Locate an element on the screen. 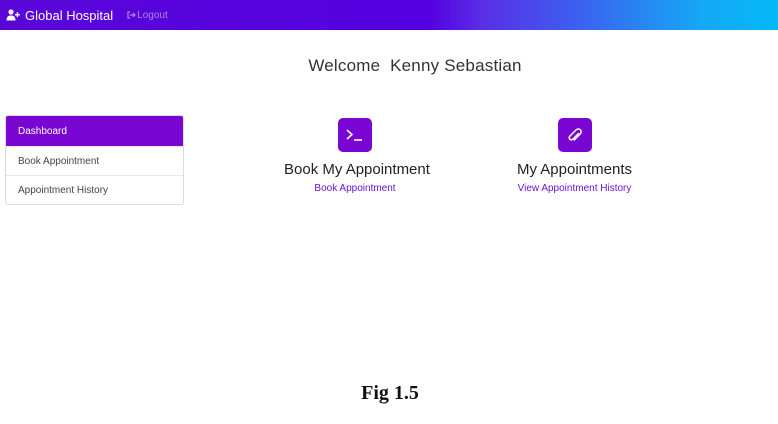 Image resolution: width=778 pixels, height=424 pixels. figure-caption: Fig 1.5 is located at coordinates (390, 393).